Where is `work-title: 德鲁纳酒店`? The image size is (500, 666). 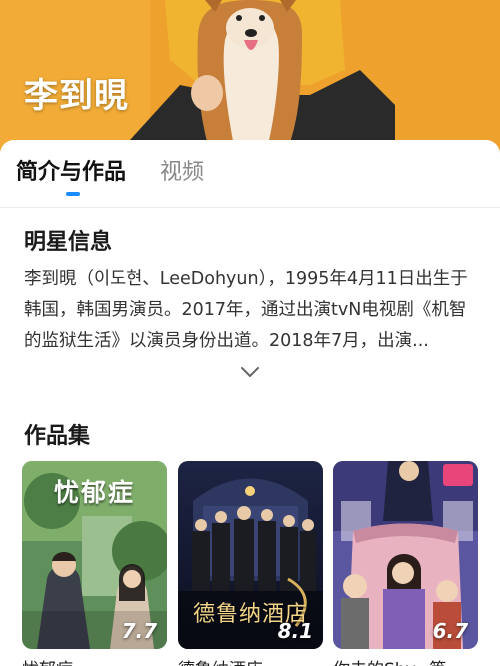
work-title: 德鲁纳酒店 is located at coordinates (250, 660).